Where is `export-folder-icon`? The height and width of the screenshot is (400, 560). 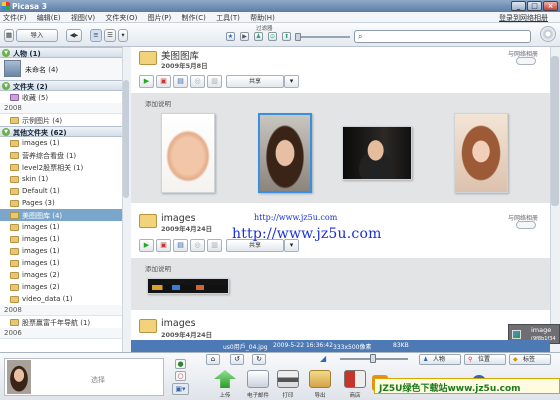
export-folder-icon is located at coordinates (320, 379).